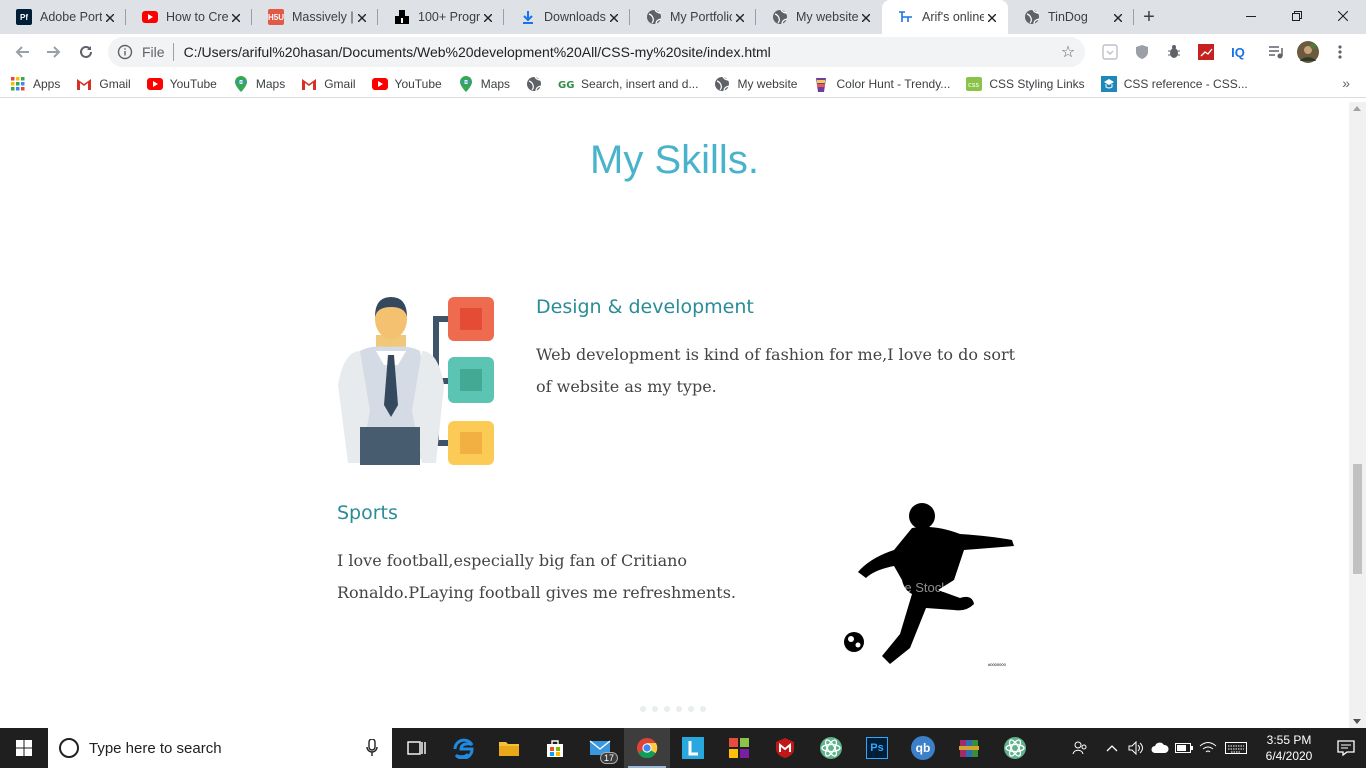  I want to click on back-button, so click(22, 52).